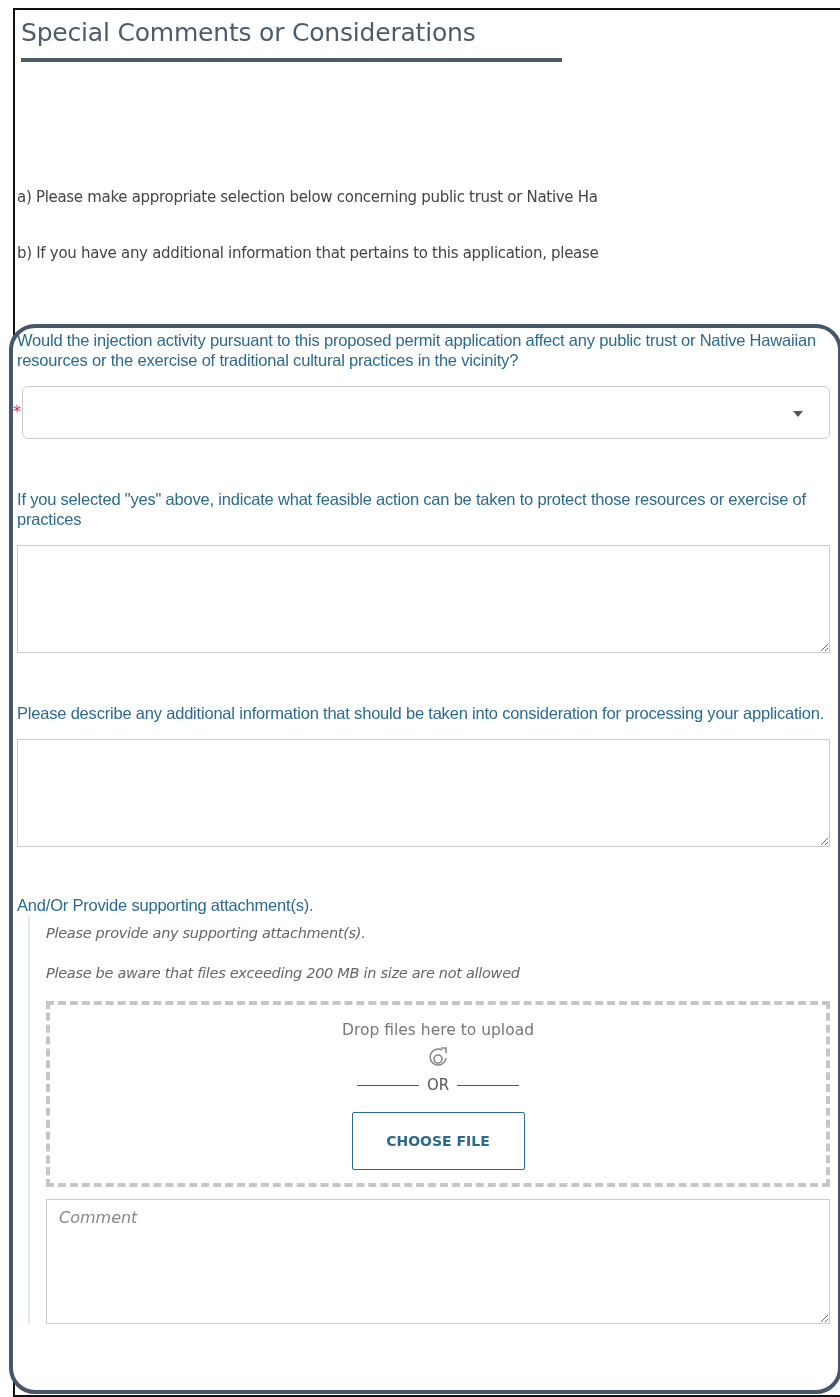  I want to click on section-title: Special Comments or Considerations, so click(291, 40).